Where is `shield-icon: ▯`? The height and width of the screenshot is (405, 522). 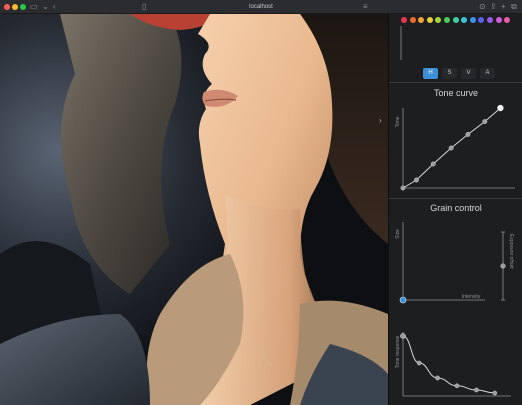
shield-icon: ▯ is located at coordinates (144, 7).